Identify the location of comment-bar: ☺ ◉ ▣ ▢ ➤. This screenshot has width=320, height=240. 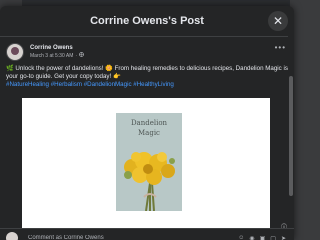
(147, 234).